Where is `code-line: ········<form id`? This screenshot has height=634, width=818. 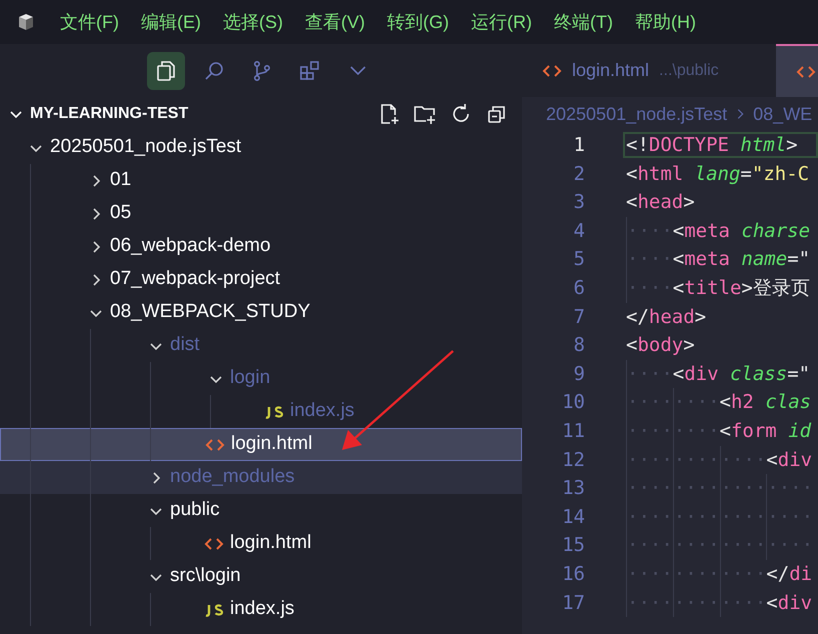 code-line: ········<form id is located at coordinates (720, 431).